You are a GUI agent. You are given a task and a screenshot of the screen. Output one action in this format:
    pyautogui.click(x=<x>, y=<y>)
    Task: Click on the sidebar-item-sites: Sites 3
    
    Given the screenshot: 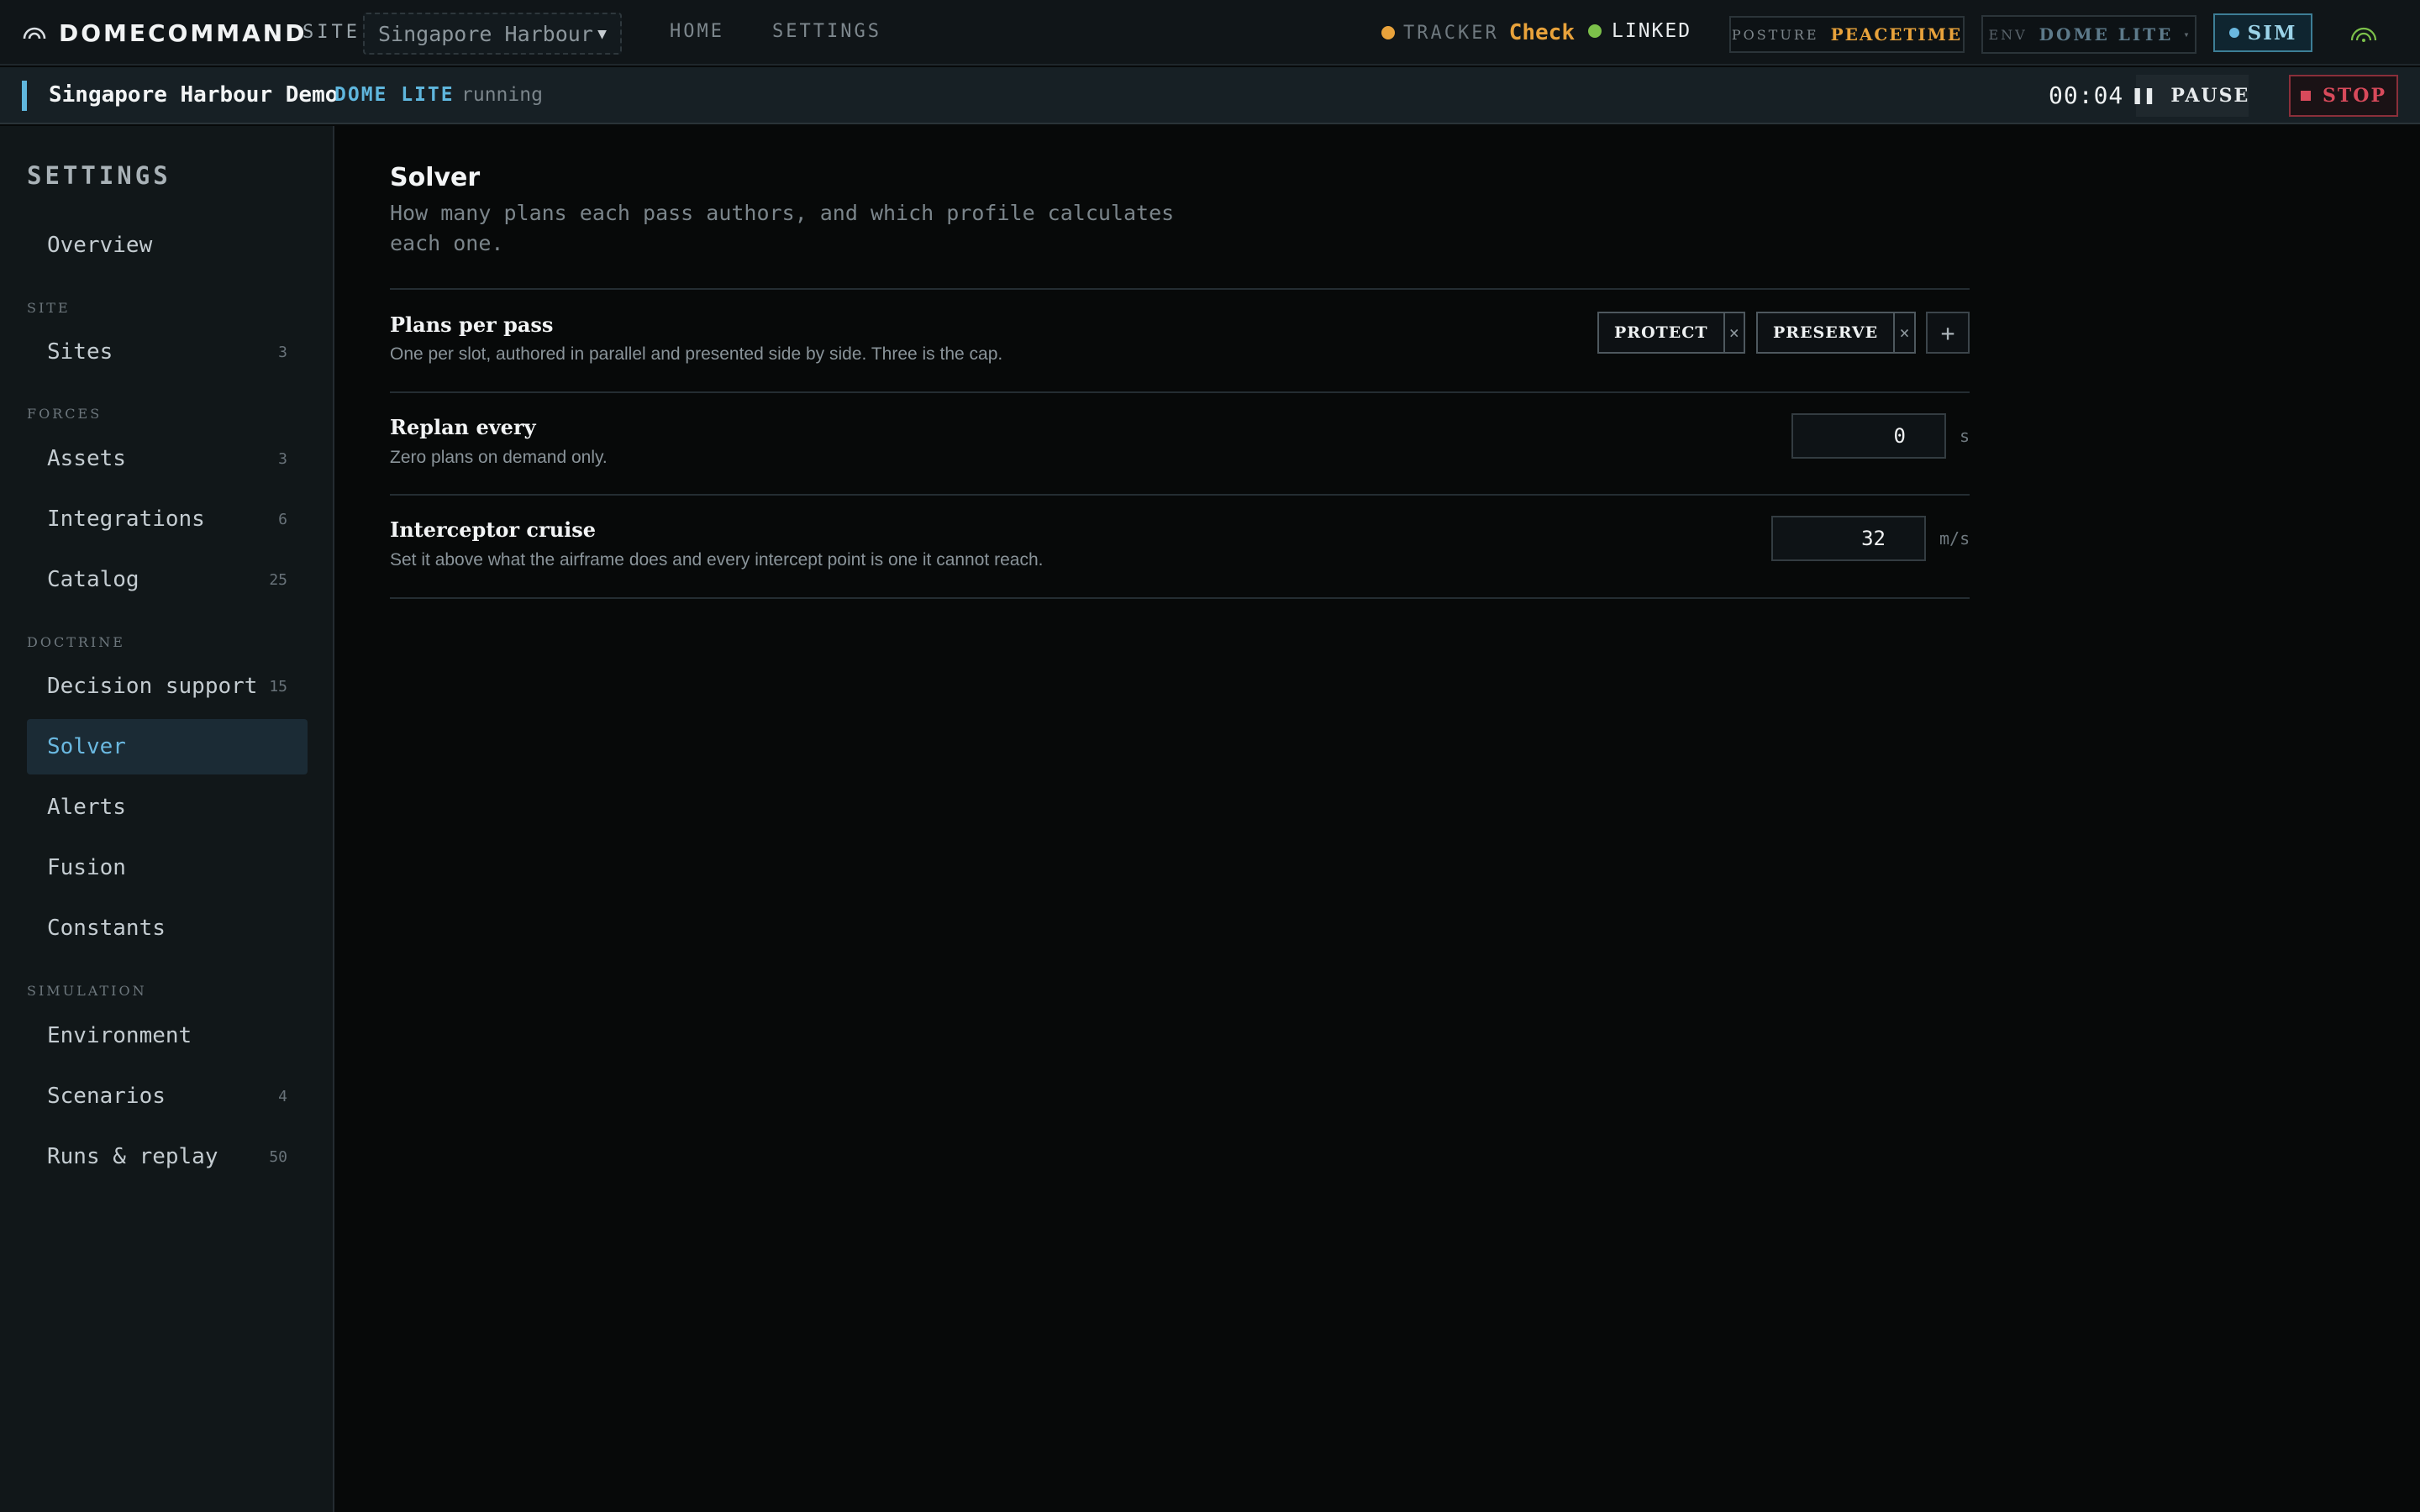 What is the action you would take?
    pyautogui.click(x=167, y=352)
    